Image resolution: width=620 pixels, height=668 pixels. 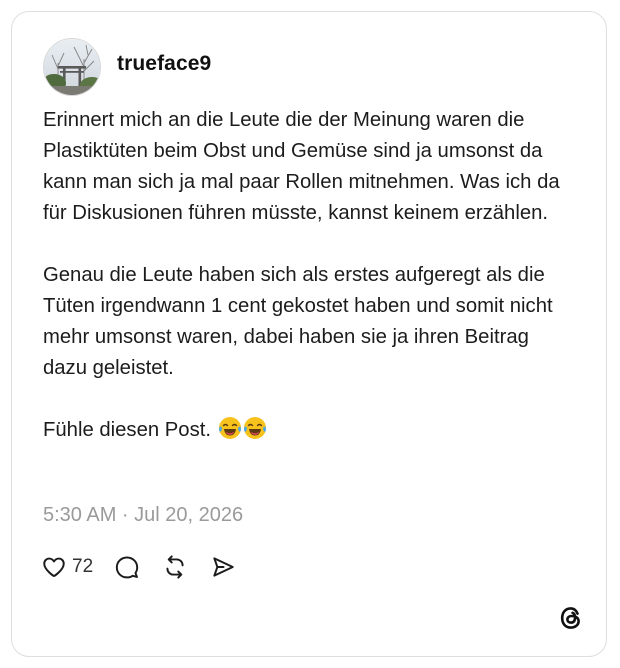 I want to click on action-bar: 72, so click(x=138, y=567).